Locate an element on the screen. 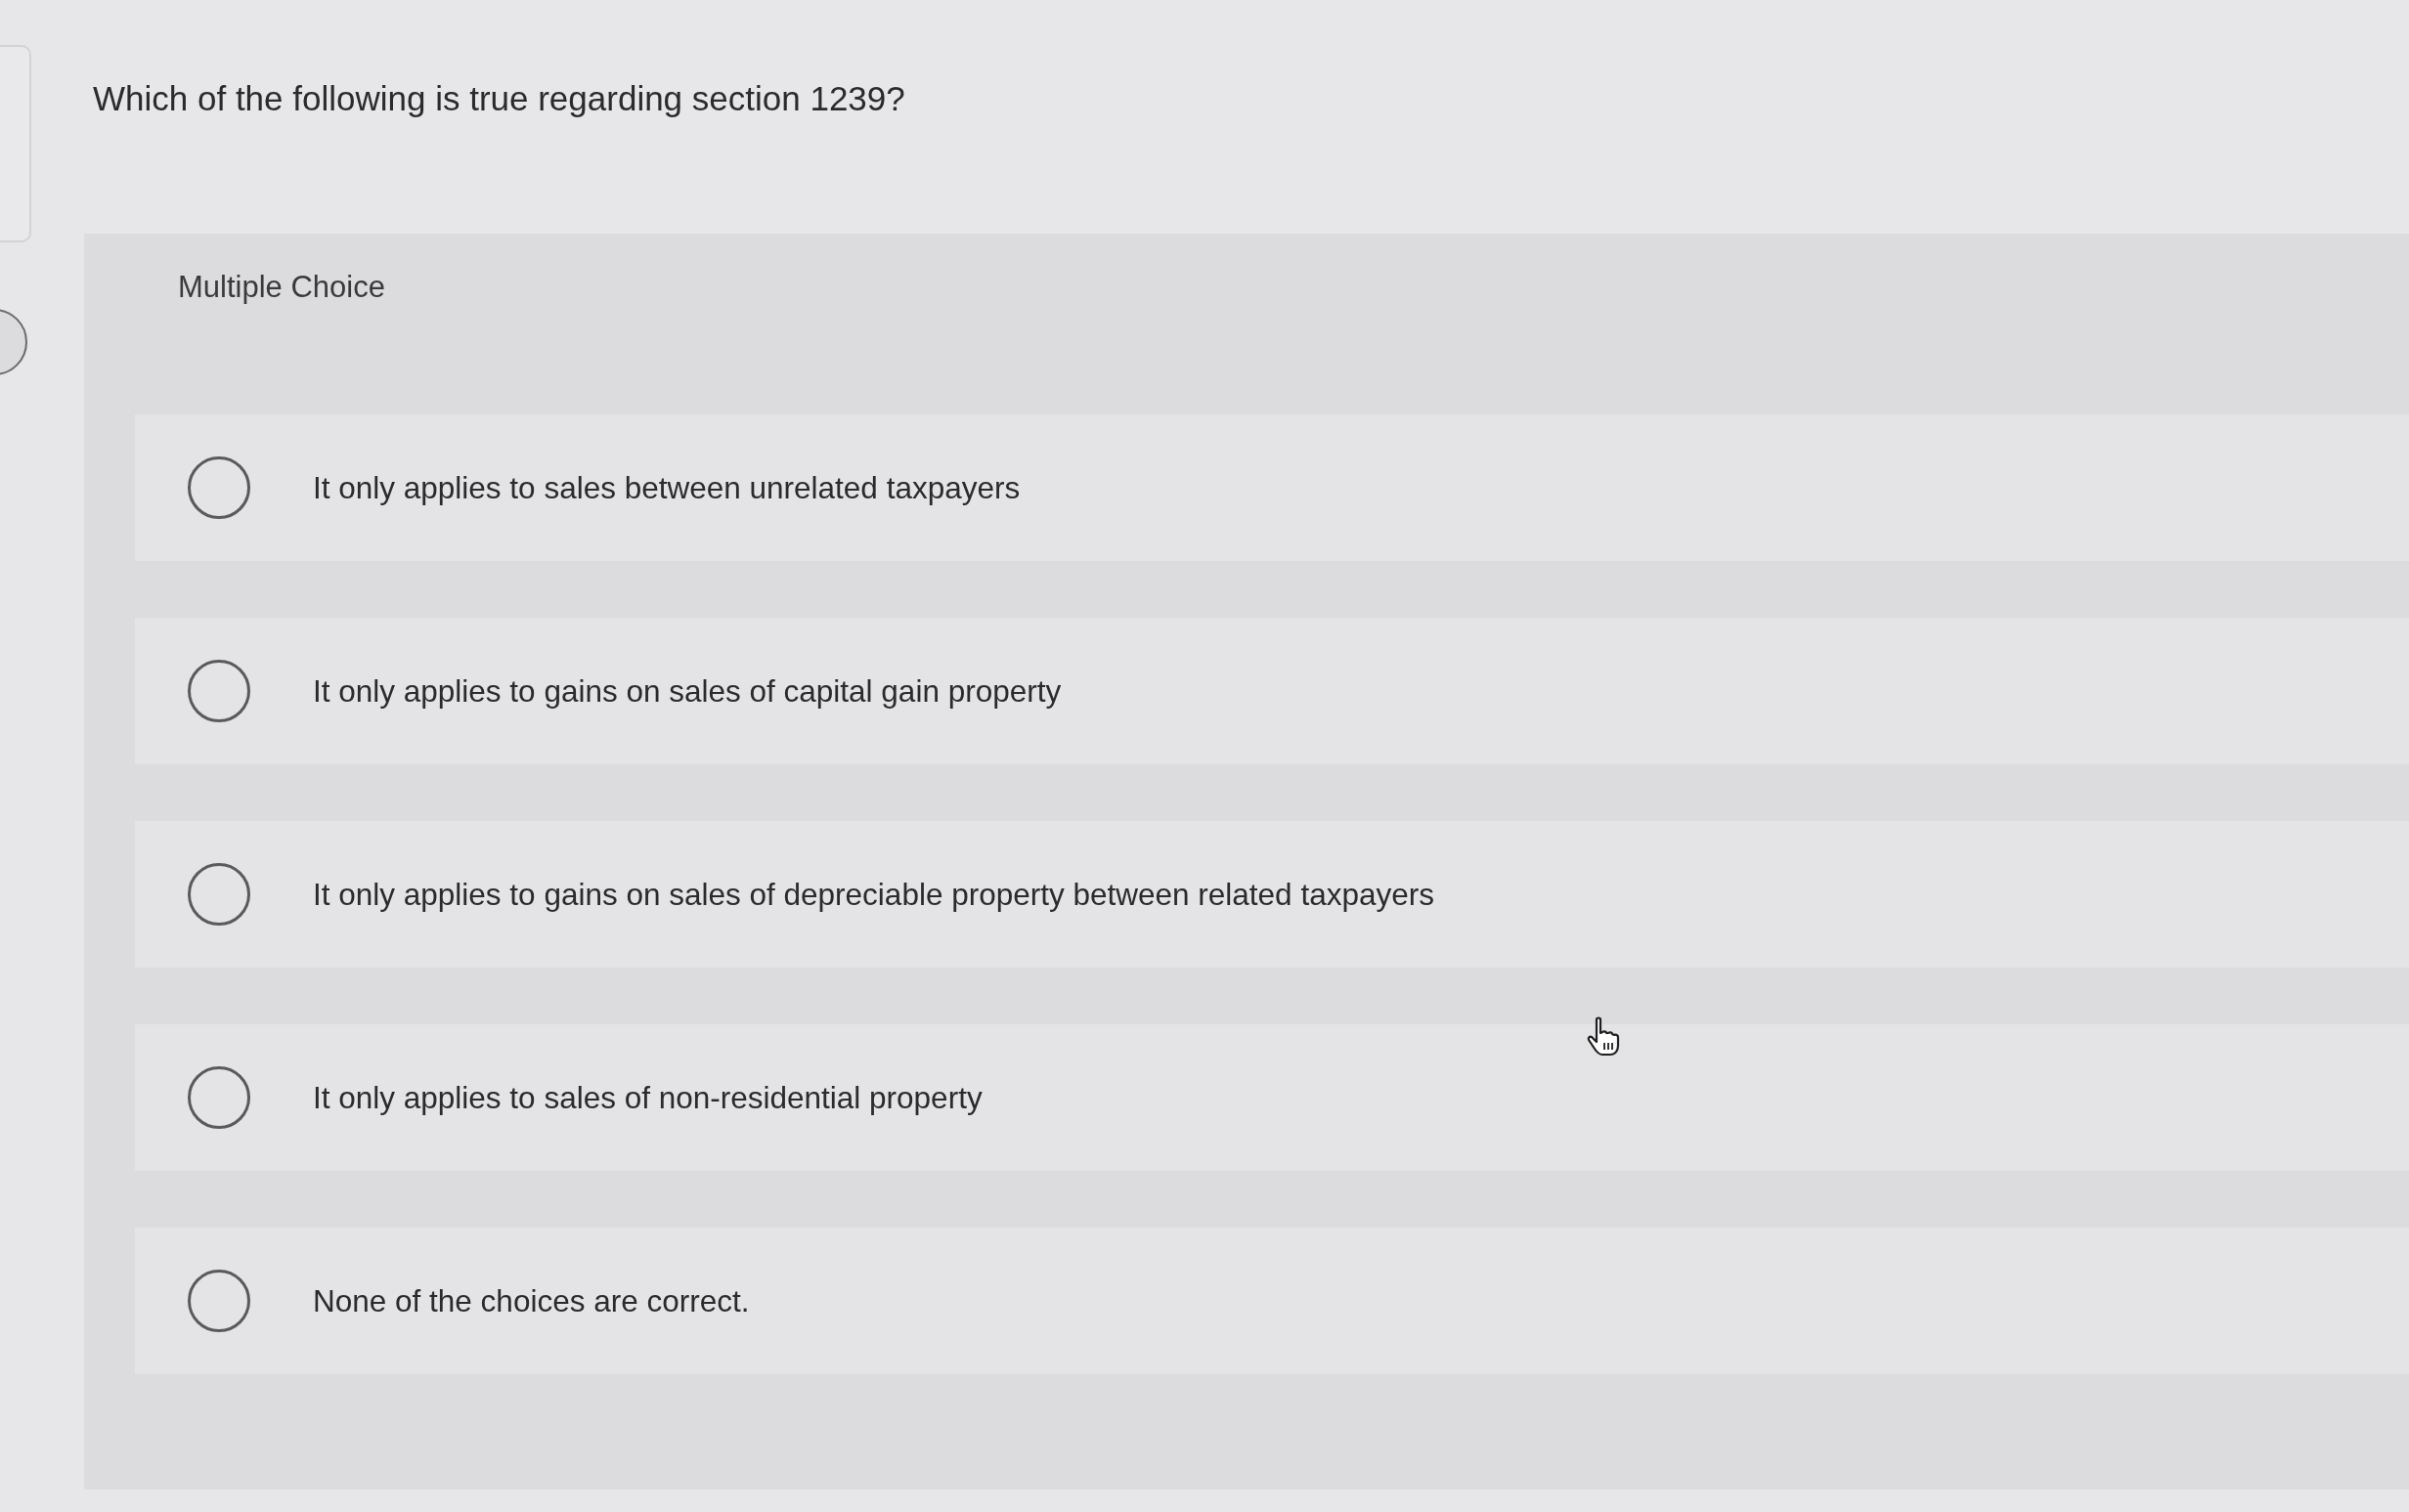 This screenshot has width=2409, height=1512. option-label: None of the choices are correct. is located at coordinates (531, 1300).